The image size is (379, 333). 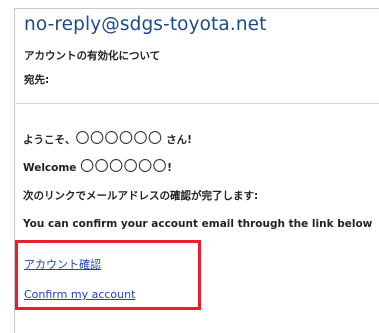 What do you see at coordinates (49, 140) in the screenshot?
I see `welcome-ja-prefix: ようこそ、` at bounding box center [49, 140].